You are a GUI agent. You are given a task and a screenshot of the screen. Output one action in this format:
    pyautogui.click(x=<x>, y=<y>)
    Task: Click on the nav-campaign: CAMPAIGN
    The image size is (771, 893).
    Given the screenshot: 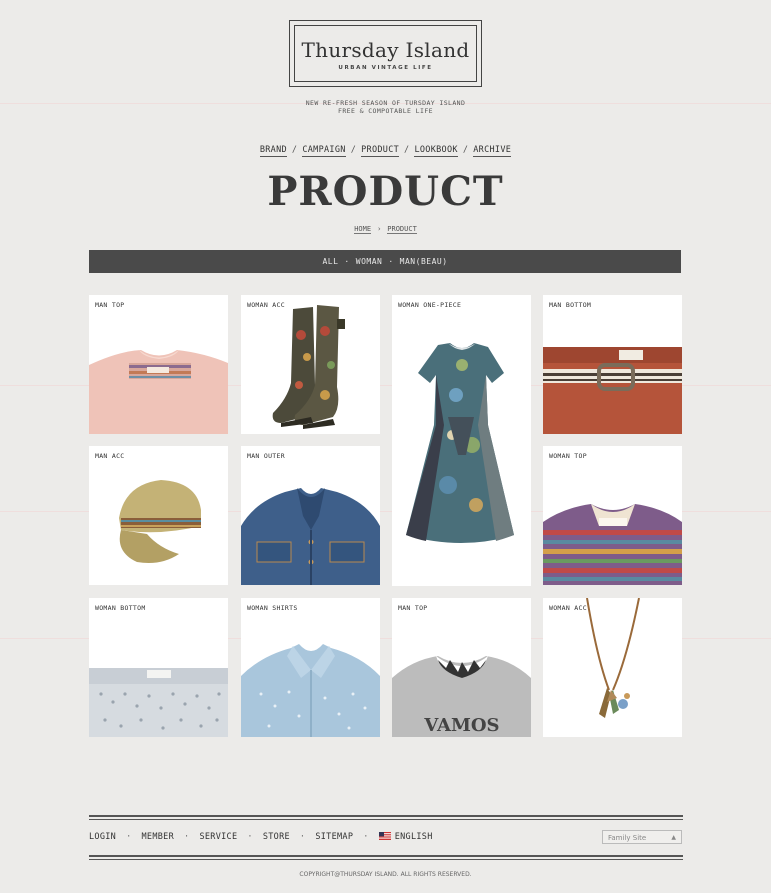 What is the action you would take?
    pyautogui.click(x=324, y=151)
    